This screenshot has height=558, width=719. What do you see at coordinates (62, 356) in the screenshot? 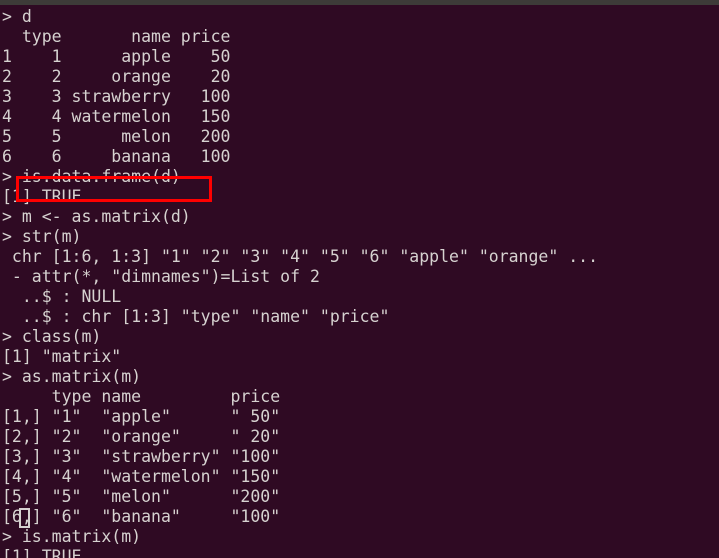
I see `terminal-line: [1] "matrix"` at bounding box center [62, 356].